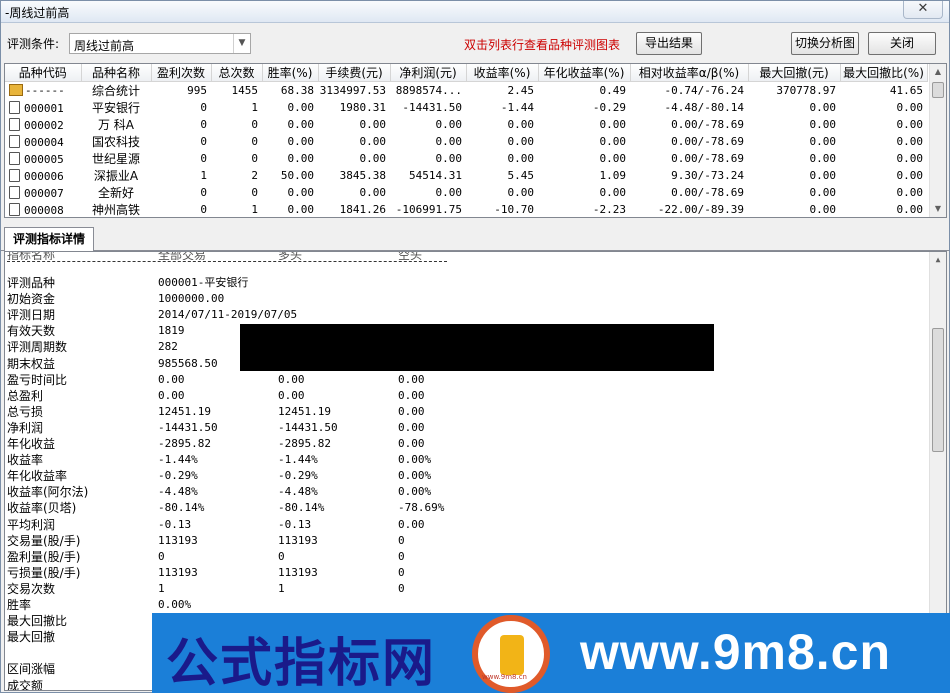 This screenshot has width=950, height=693. What do you see at coordinates (115, 142) in the screenshot?
I see `table-cell: 国农科技` at bounding box center [115, 142].